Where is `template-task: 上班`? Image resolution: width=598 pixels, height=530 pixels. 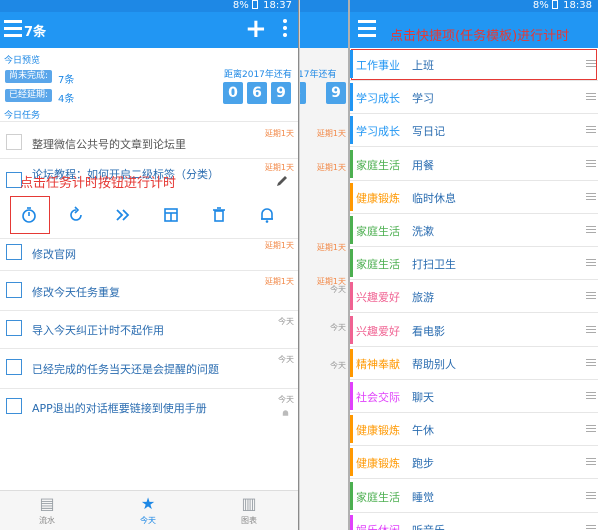
template-task: 上班 is located at coordinates (423, 65).